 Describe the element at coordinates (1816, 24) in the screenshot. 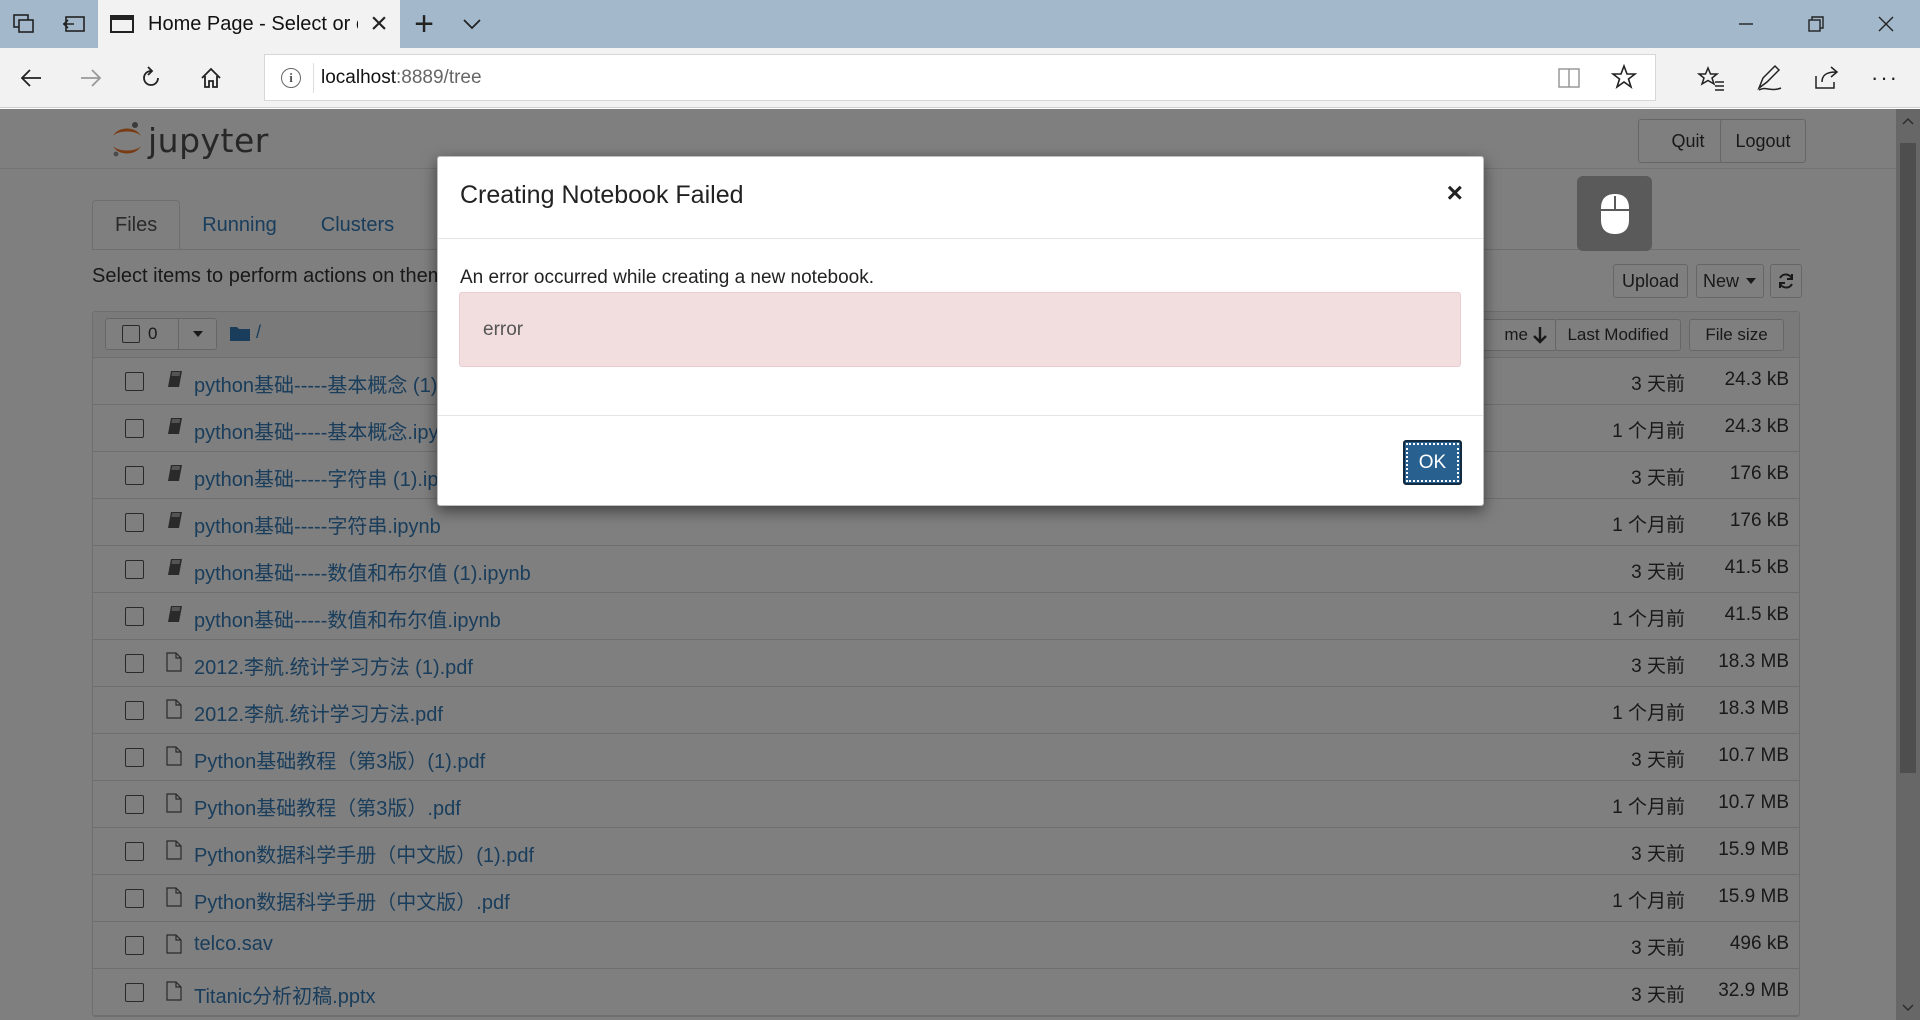

I see `restore-icon` at that location.